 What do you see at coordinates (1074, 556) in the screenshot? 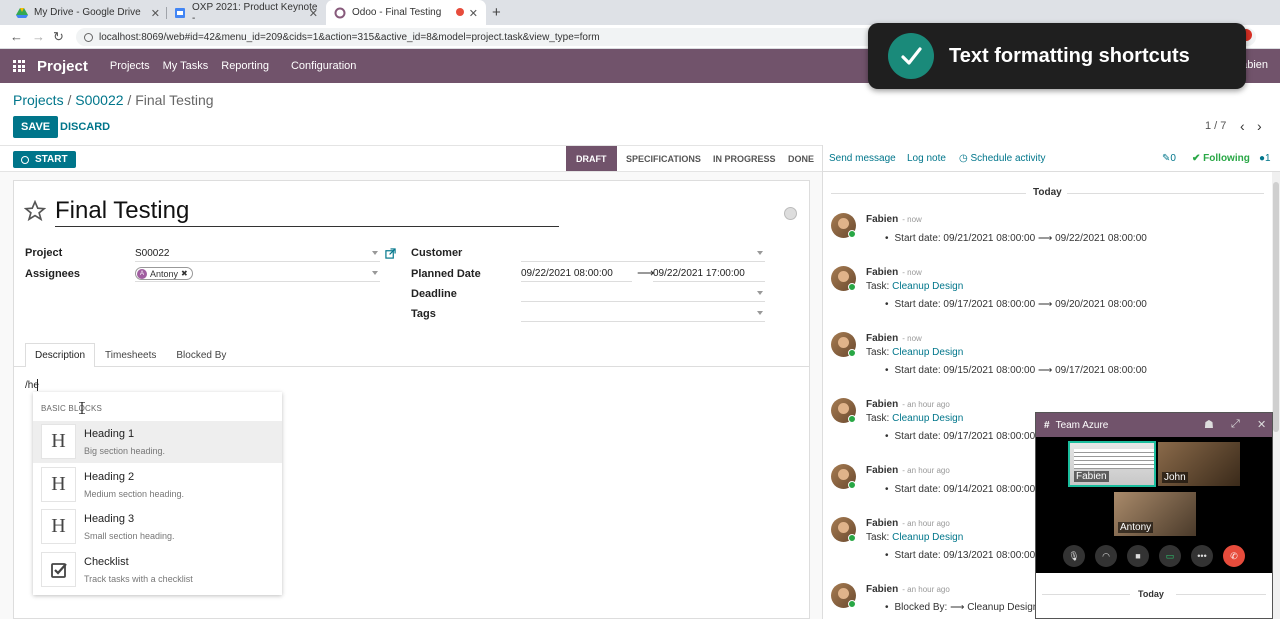
I see `microphone-icon: 🎙` at bounding box center [1074, 556].